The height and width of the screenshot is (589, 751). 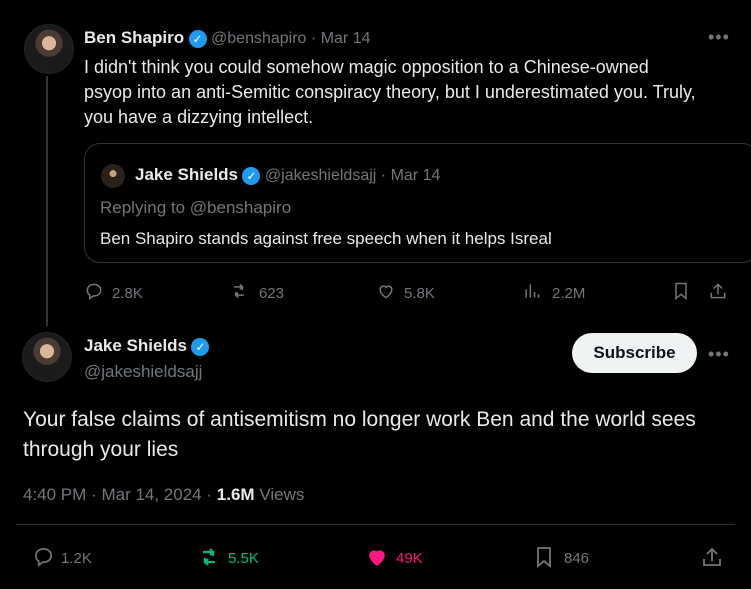 What do you see at coordinates (127, 293) in the screenshot?
I see `reply-count: 2.8K` at bounding box center [127, 293].